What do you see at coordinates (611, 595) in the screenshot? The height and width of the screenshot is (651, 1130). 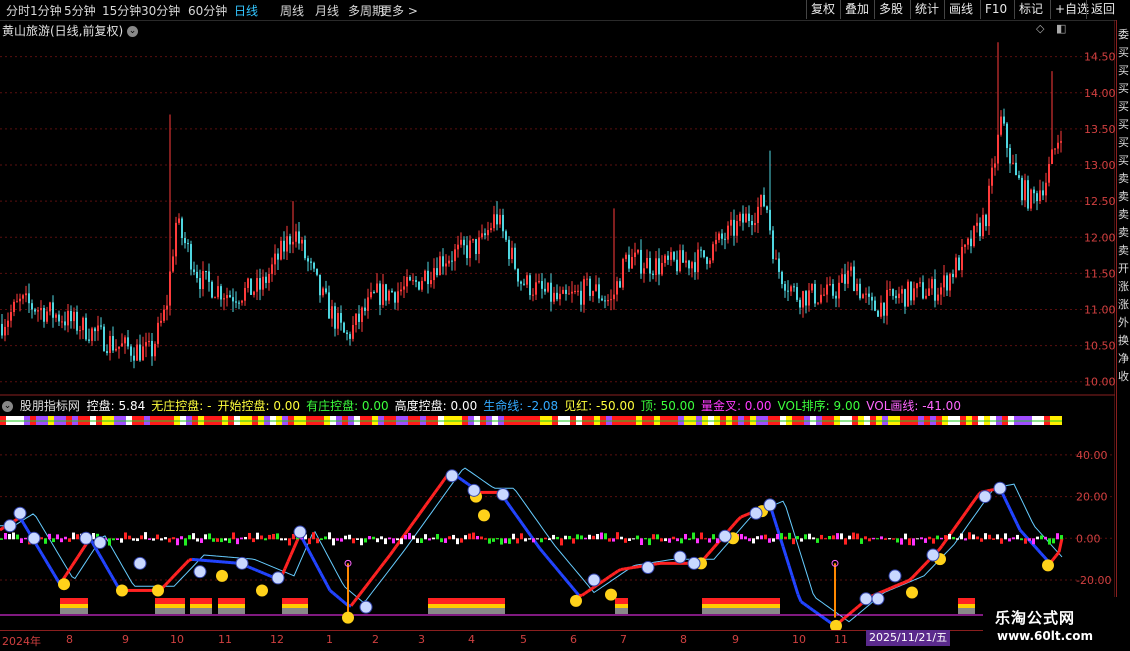 I see `happy-face-icon` at bounding box center [611, 595].